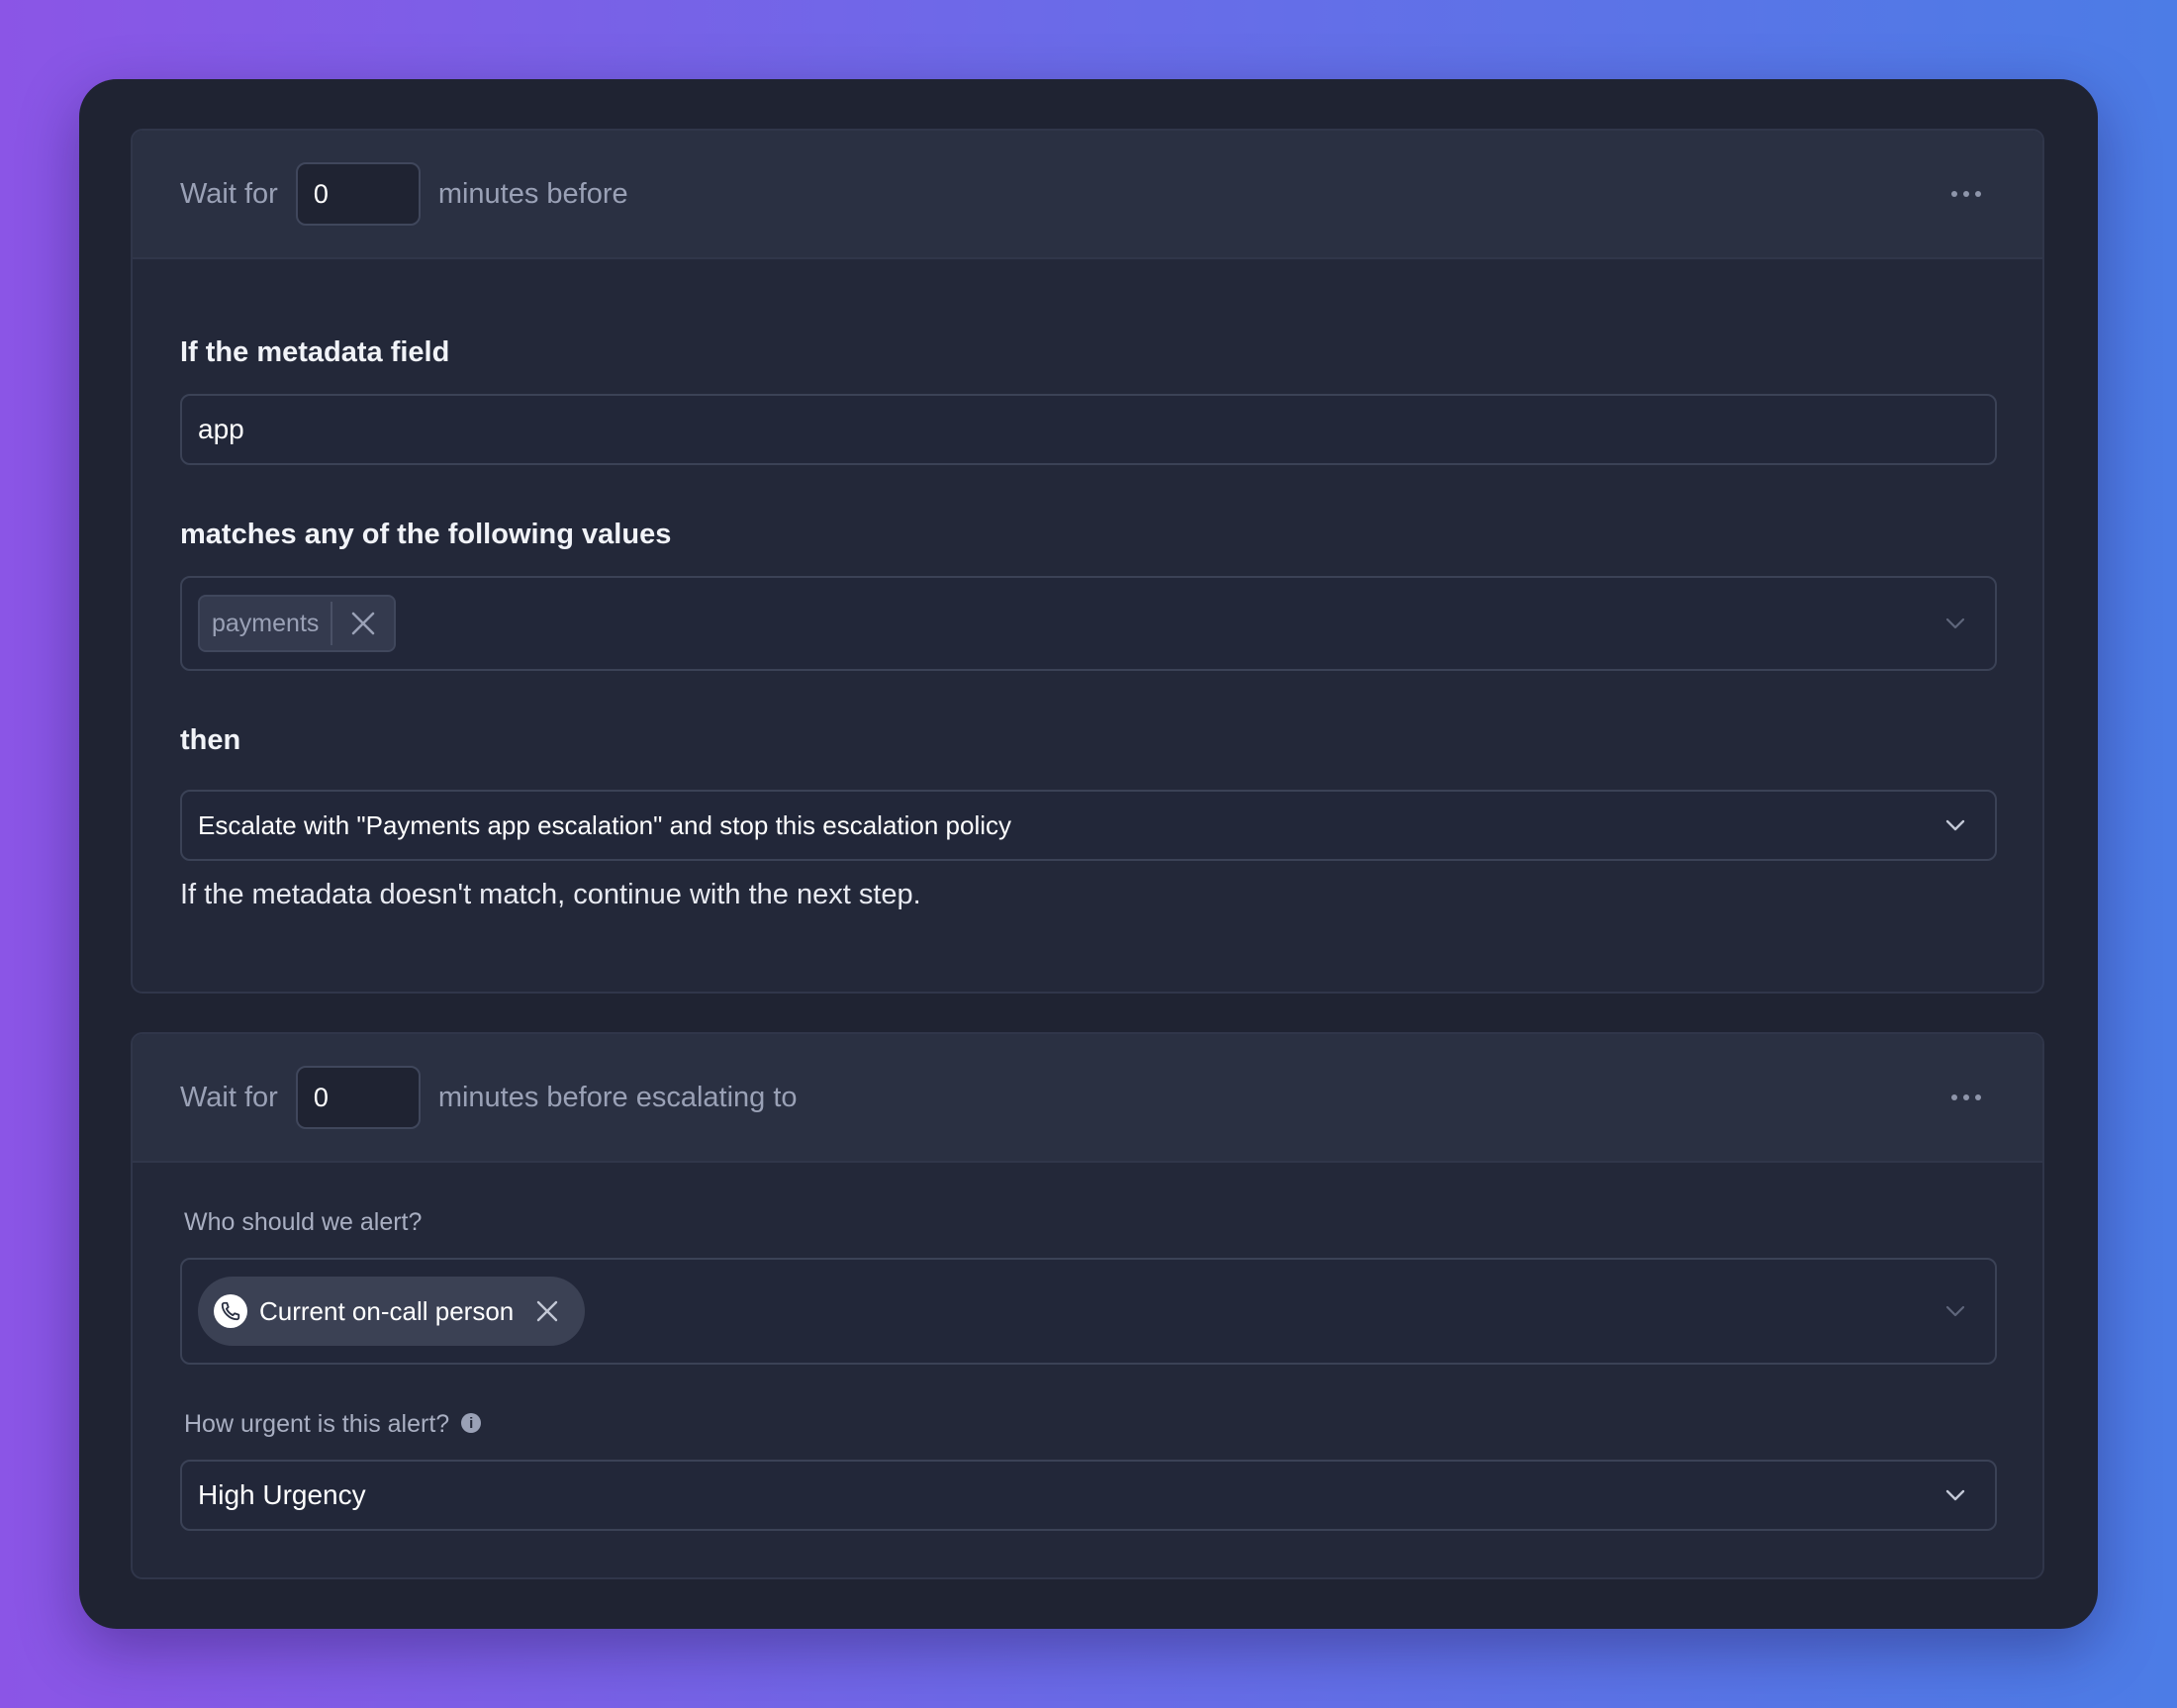  Describe the element at coordinates (617, 1097) in the screenshot. I see `wait-suffix-label: minutes before escalating to` at that location.